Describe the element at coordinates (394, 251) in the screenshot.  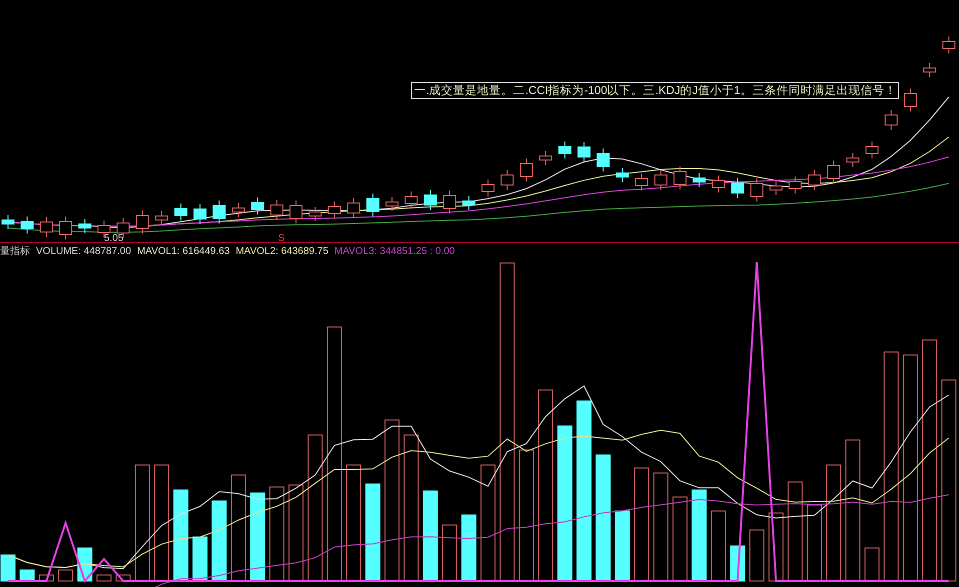
I see `indicator-value: MAVOL3: 344851.25 : 0.00` at that location.